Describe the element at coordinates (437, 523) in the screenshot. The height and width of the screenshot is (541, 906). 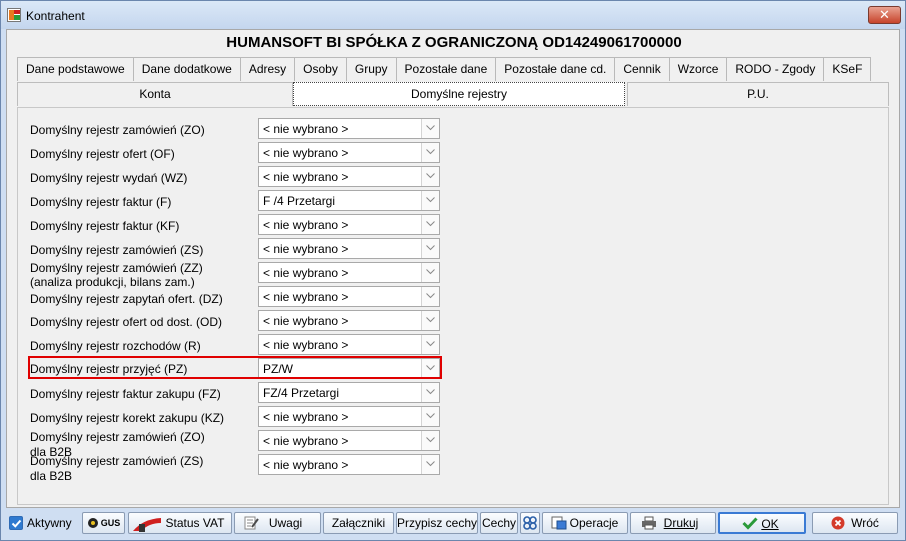
I see `przypisz-cechy-button: Przypisz cechy` at that location.